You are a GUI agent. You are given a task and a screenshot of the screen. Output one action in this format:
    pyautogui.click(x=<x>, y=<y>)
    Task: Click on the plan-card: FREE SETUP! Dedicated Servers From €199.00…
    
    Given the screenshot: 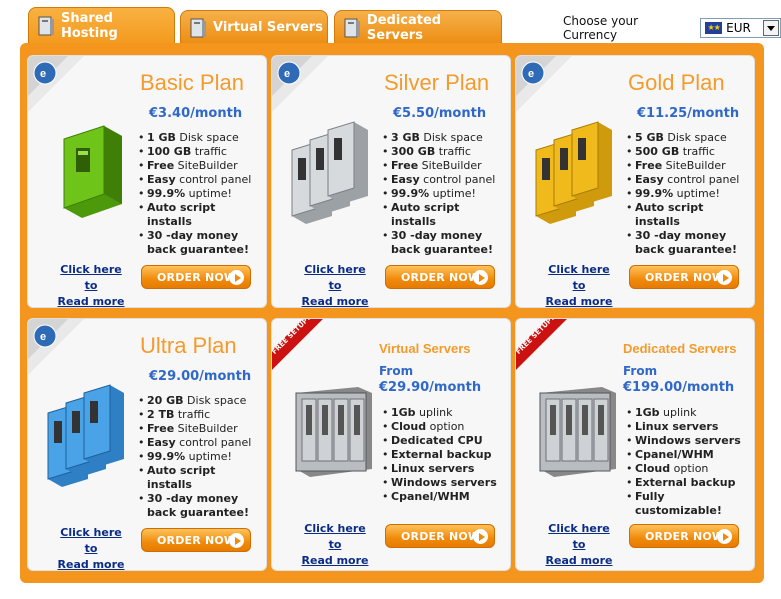 What is the action you would take?
    pyautogui.click(x=635, y=444)
    